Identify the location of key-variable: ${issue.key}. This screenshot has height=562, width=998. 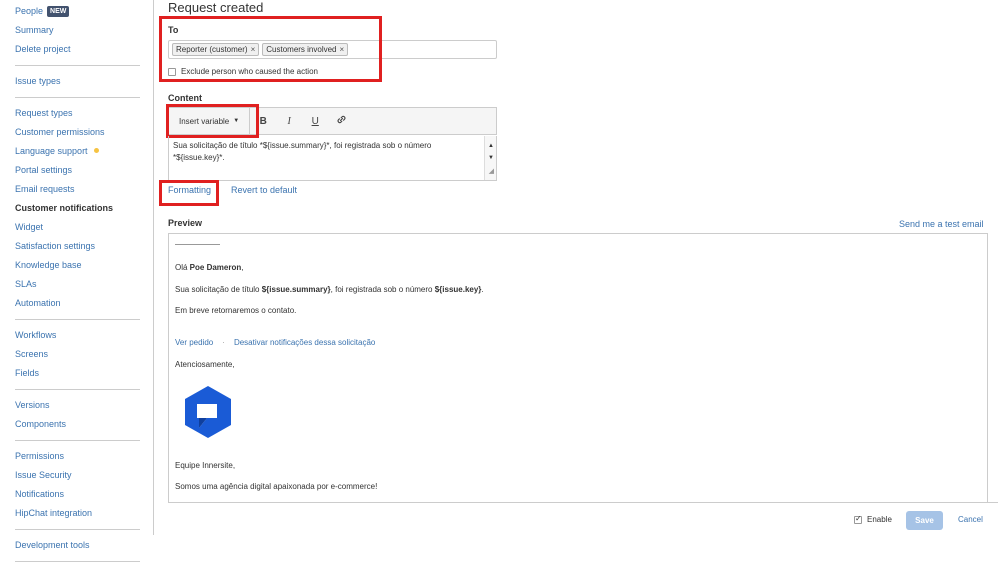
(458, 289).